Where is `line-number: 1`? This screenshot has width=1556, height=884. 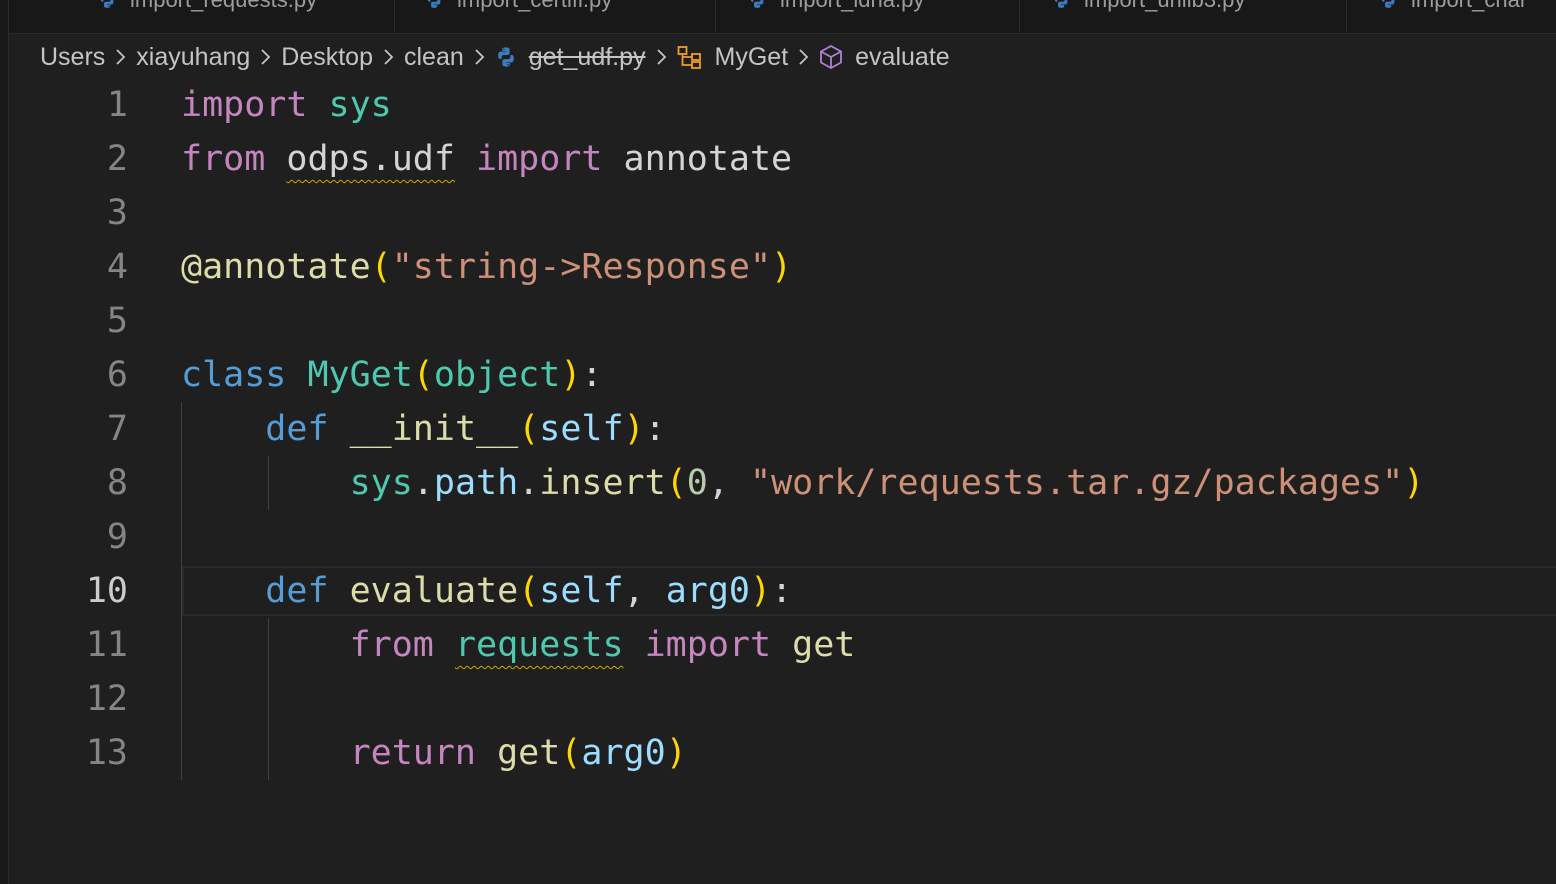
line-number: 1 is located at coordinates (117, 105).